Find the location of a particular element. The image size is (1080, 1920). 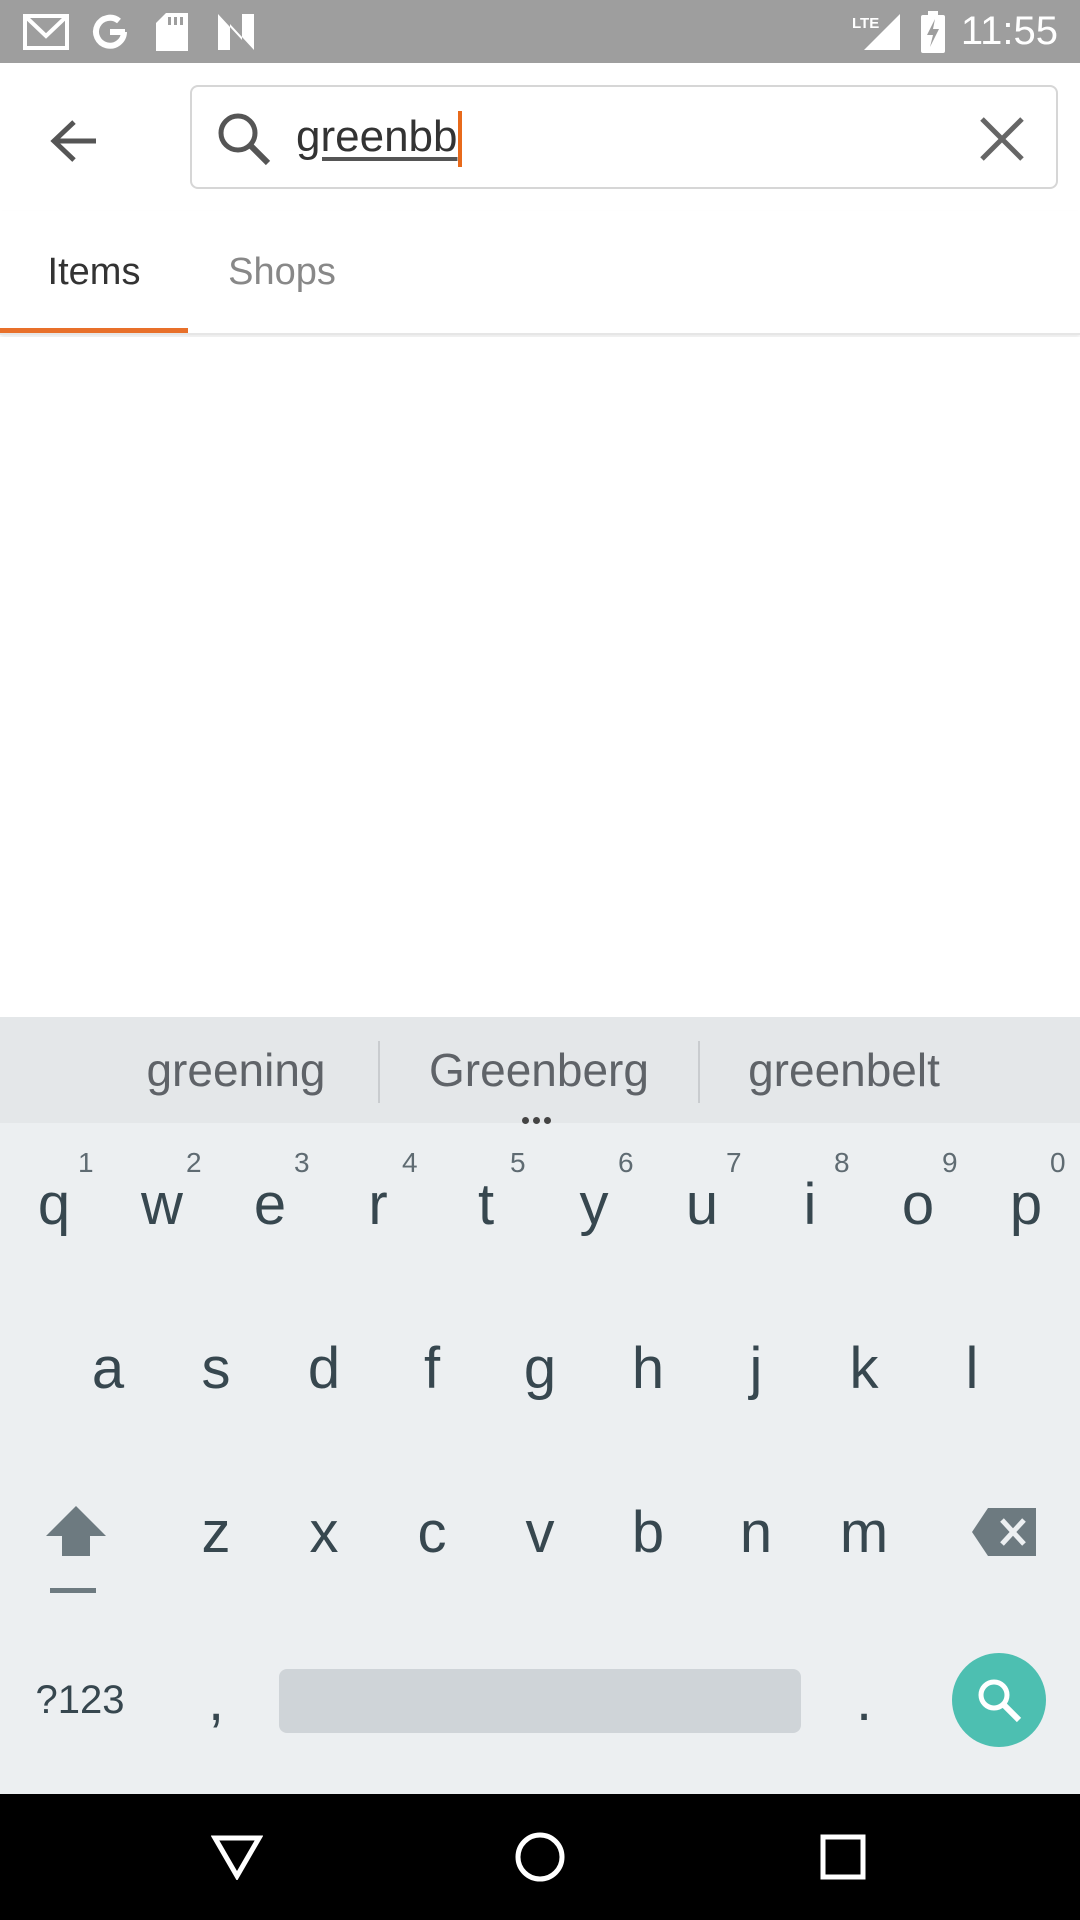

n-icon is located at coordinates (236, 32).